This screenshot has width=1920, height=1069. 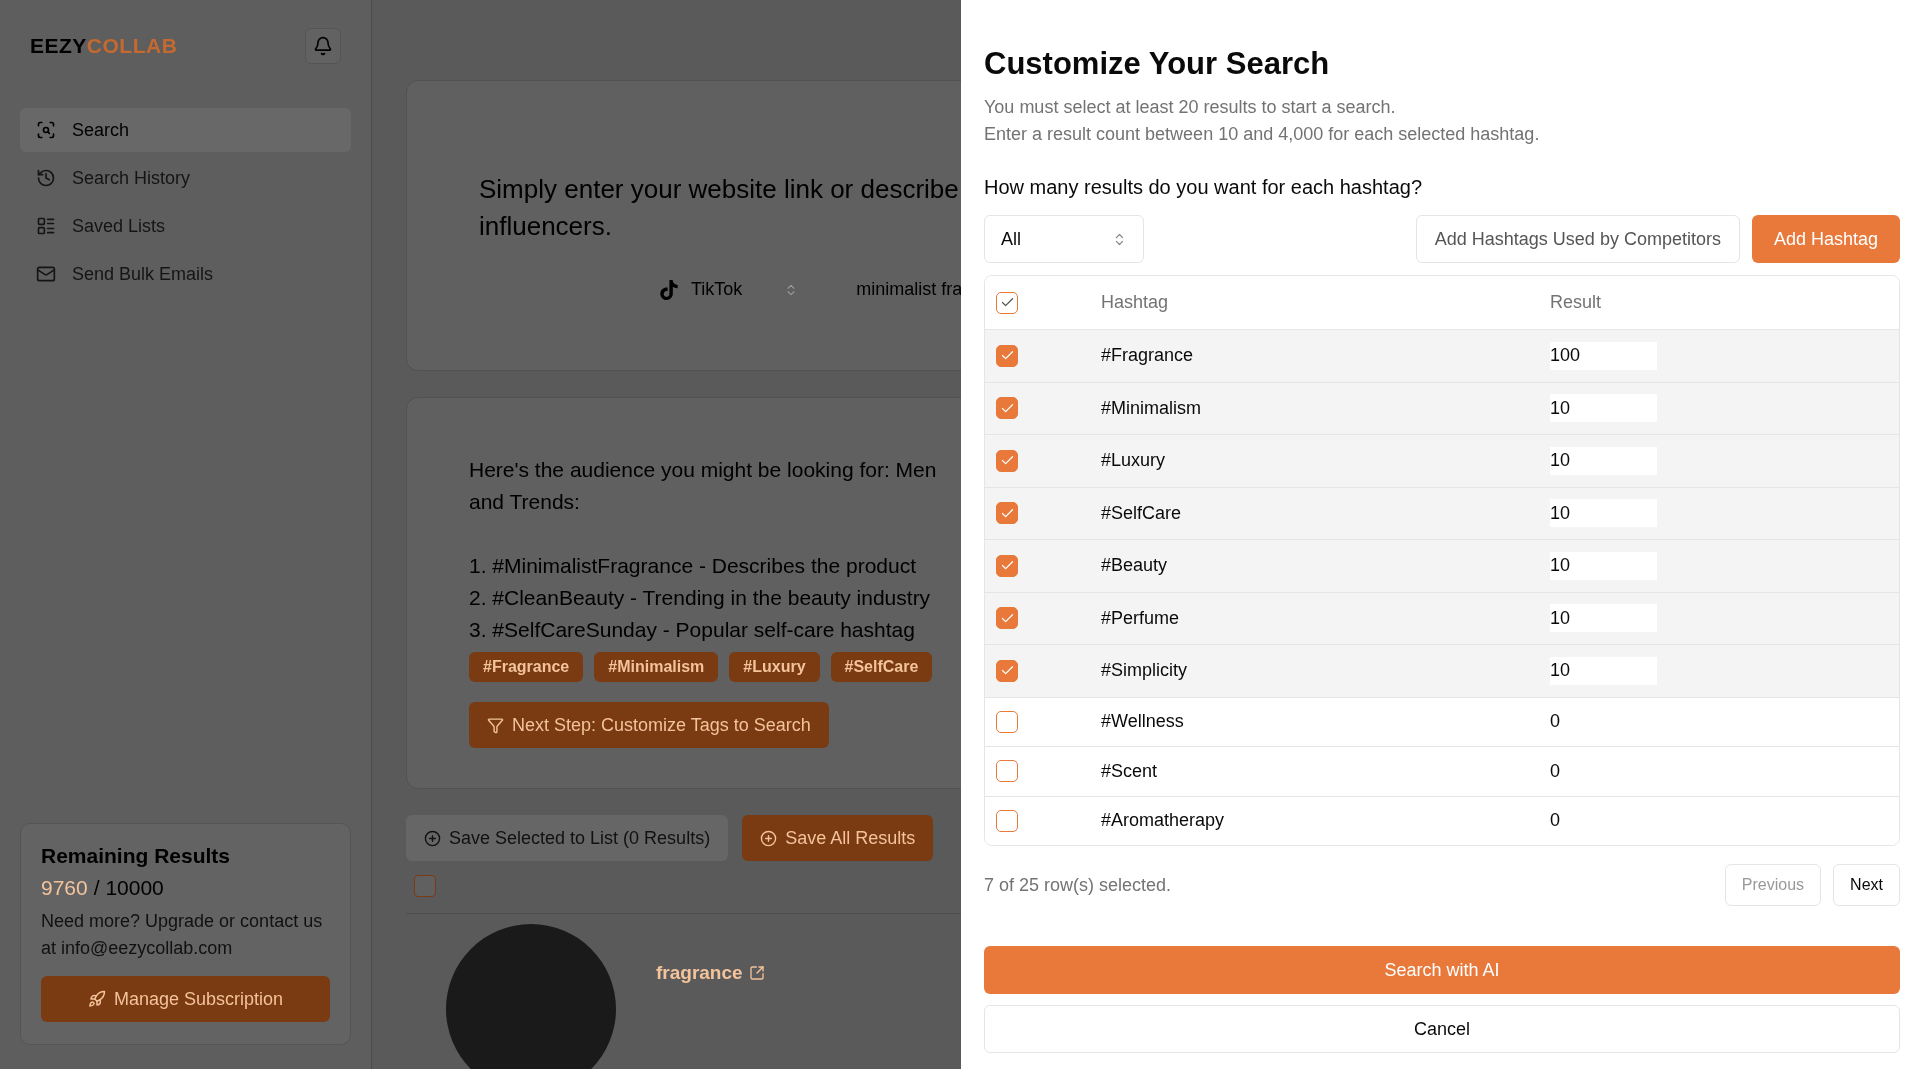 I want to click on audience-text: Here's the audience you might be looking for: Men, so click(x=703, y=470).